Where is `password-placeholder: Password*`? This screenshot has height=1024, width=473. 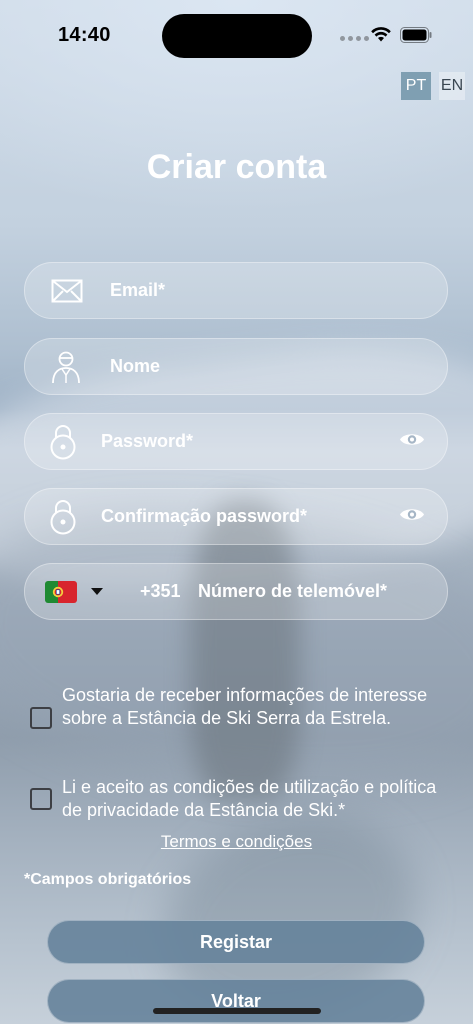 password-placeholder: Password* is located at coordinates (147, 441).